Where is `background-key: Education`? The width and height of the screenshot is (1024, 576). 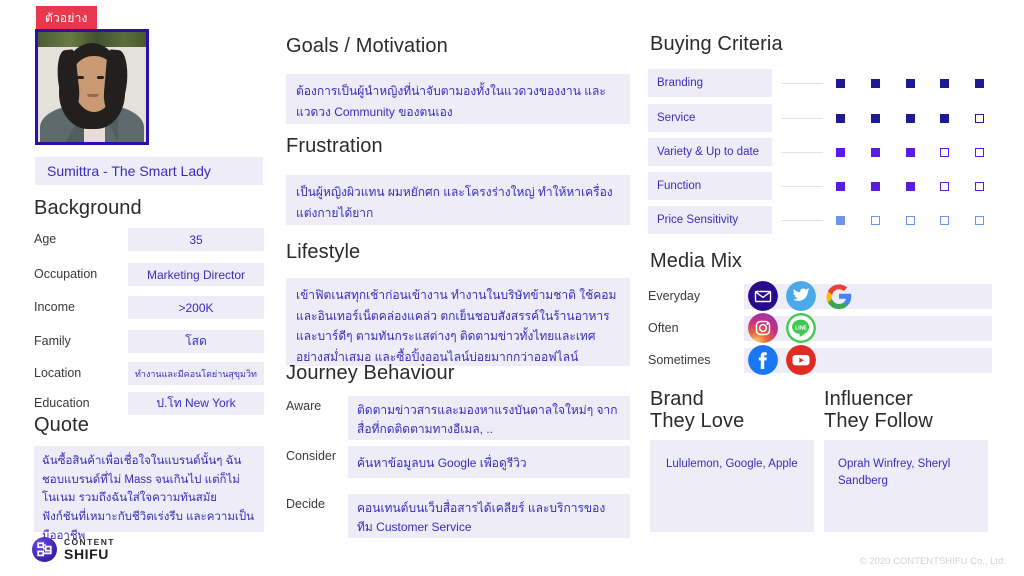 background-key: Education is located at coordinates (62, 403).